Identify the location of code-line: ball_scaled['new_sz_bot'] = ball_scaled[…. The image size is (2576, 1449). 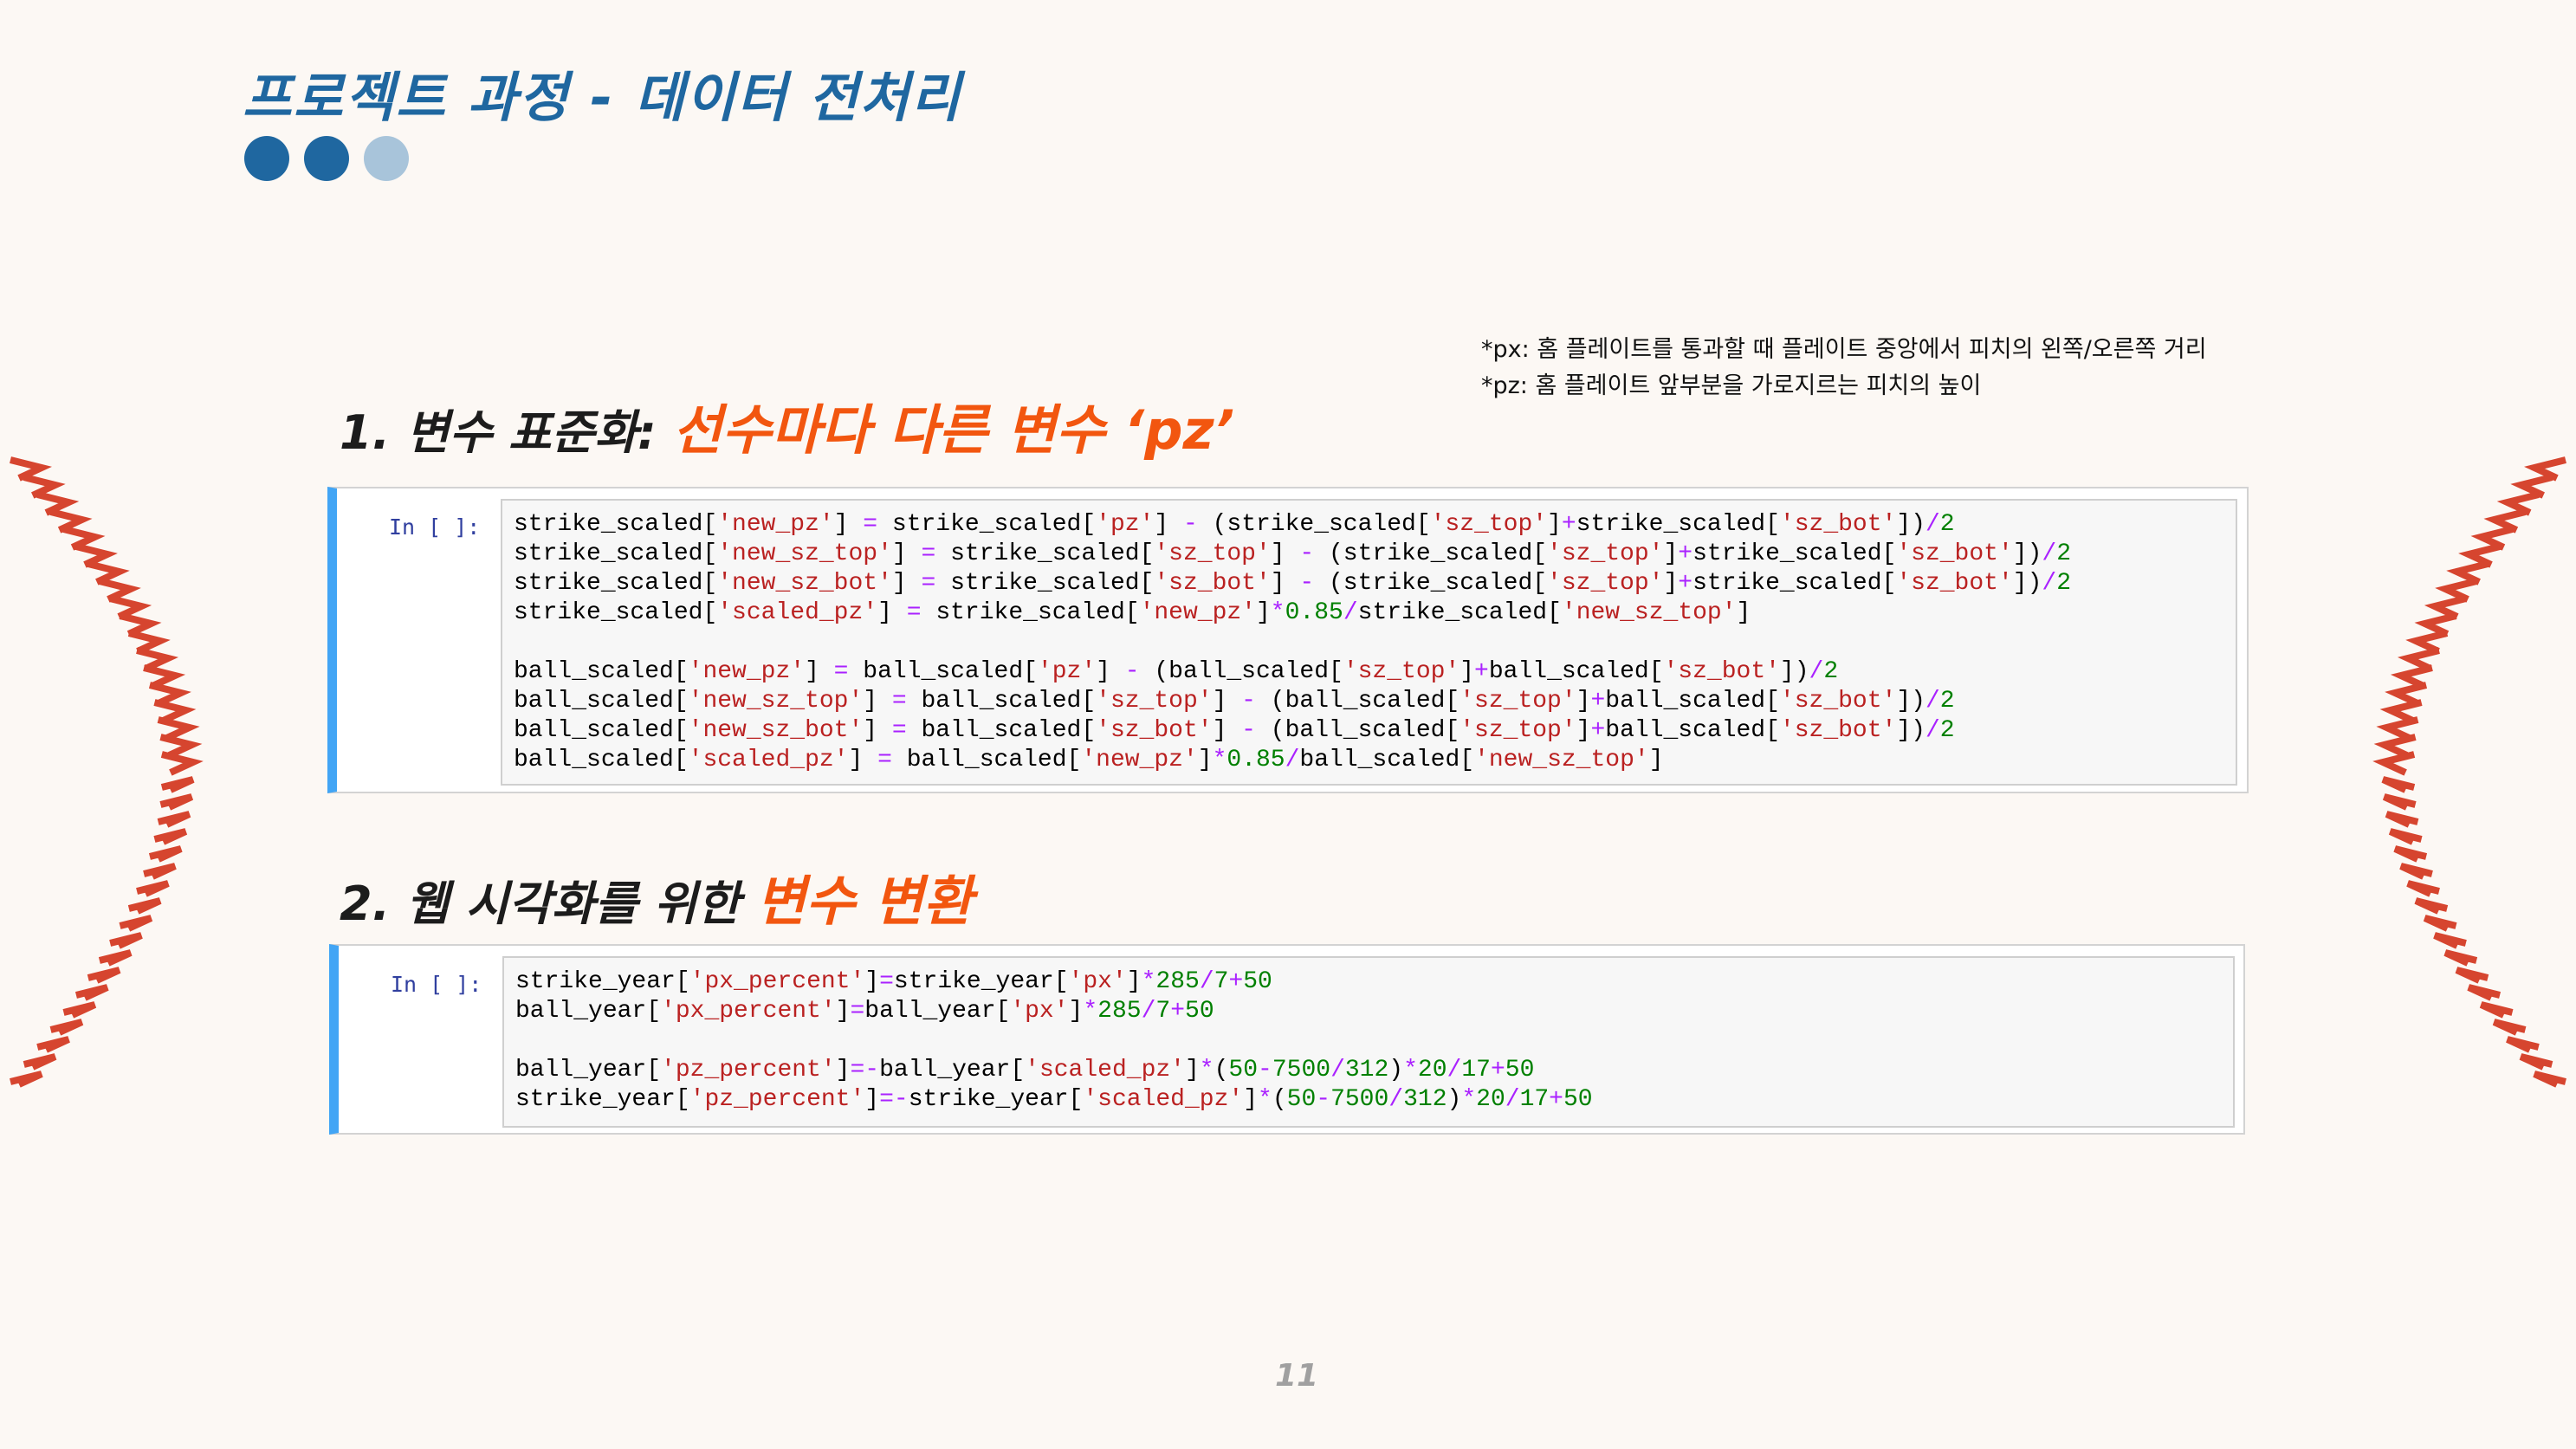
(1234, 730).